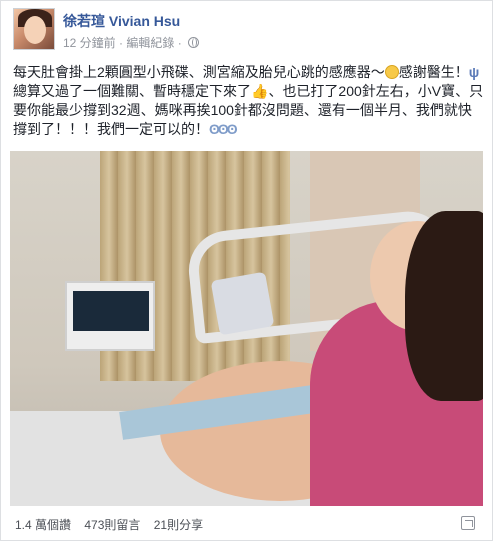 The height and width of the screenshot is (541, 493). Describe the element at coordinates (260, 91) in the screenshot. I see `thumbs-up-icon: 👍` at that location.